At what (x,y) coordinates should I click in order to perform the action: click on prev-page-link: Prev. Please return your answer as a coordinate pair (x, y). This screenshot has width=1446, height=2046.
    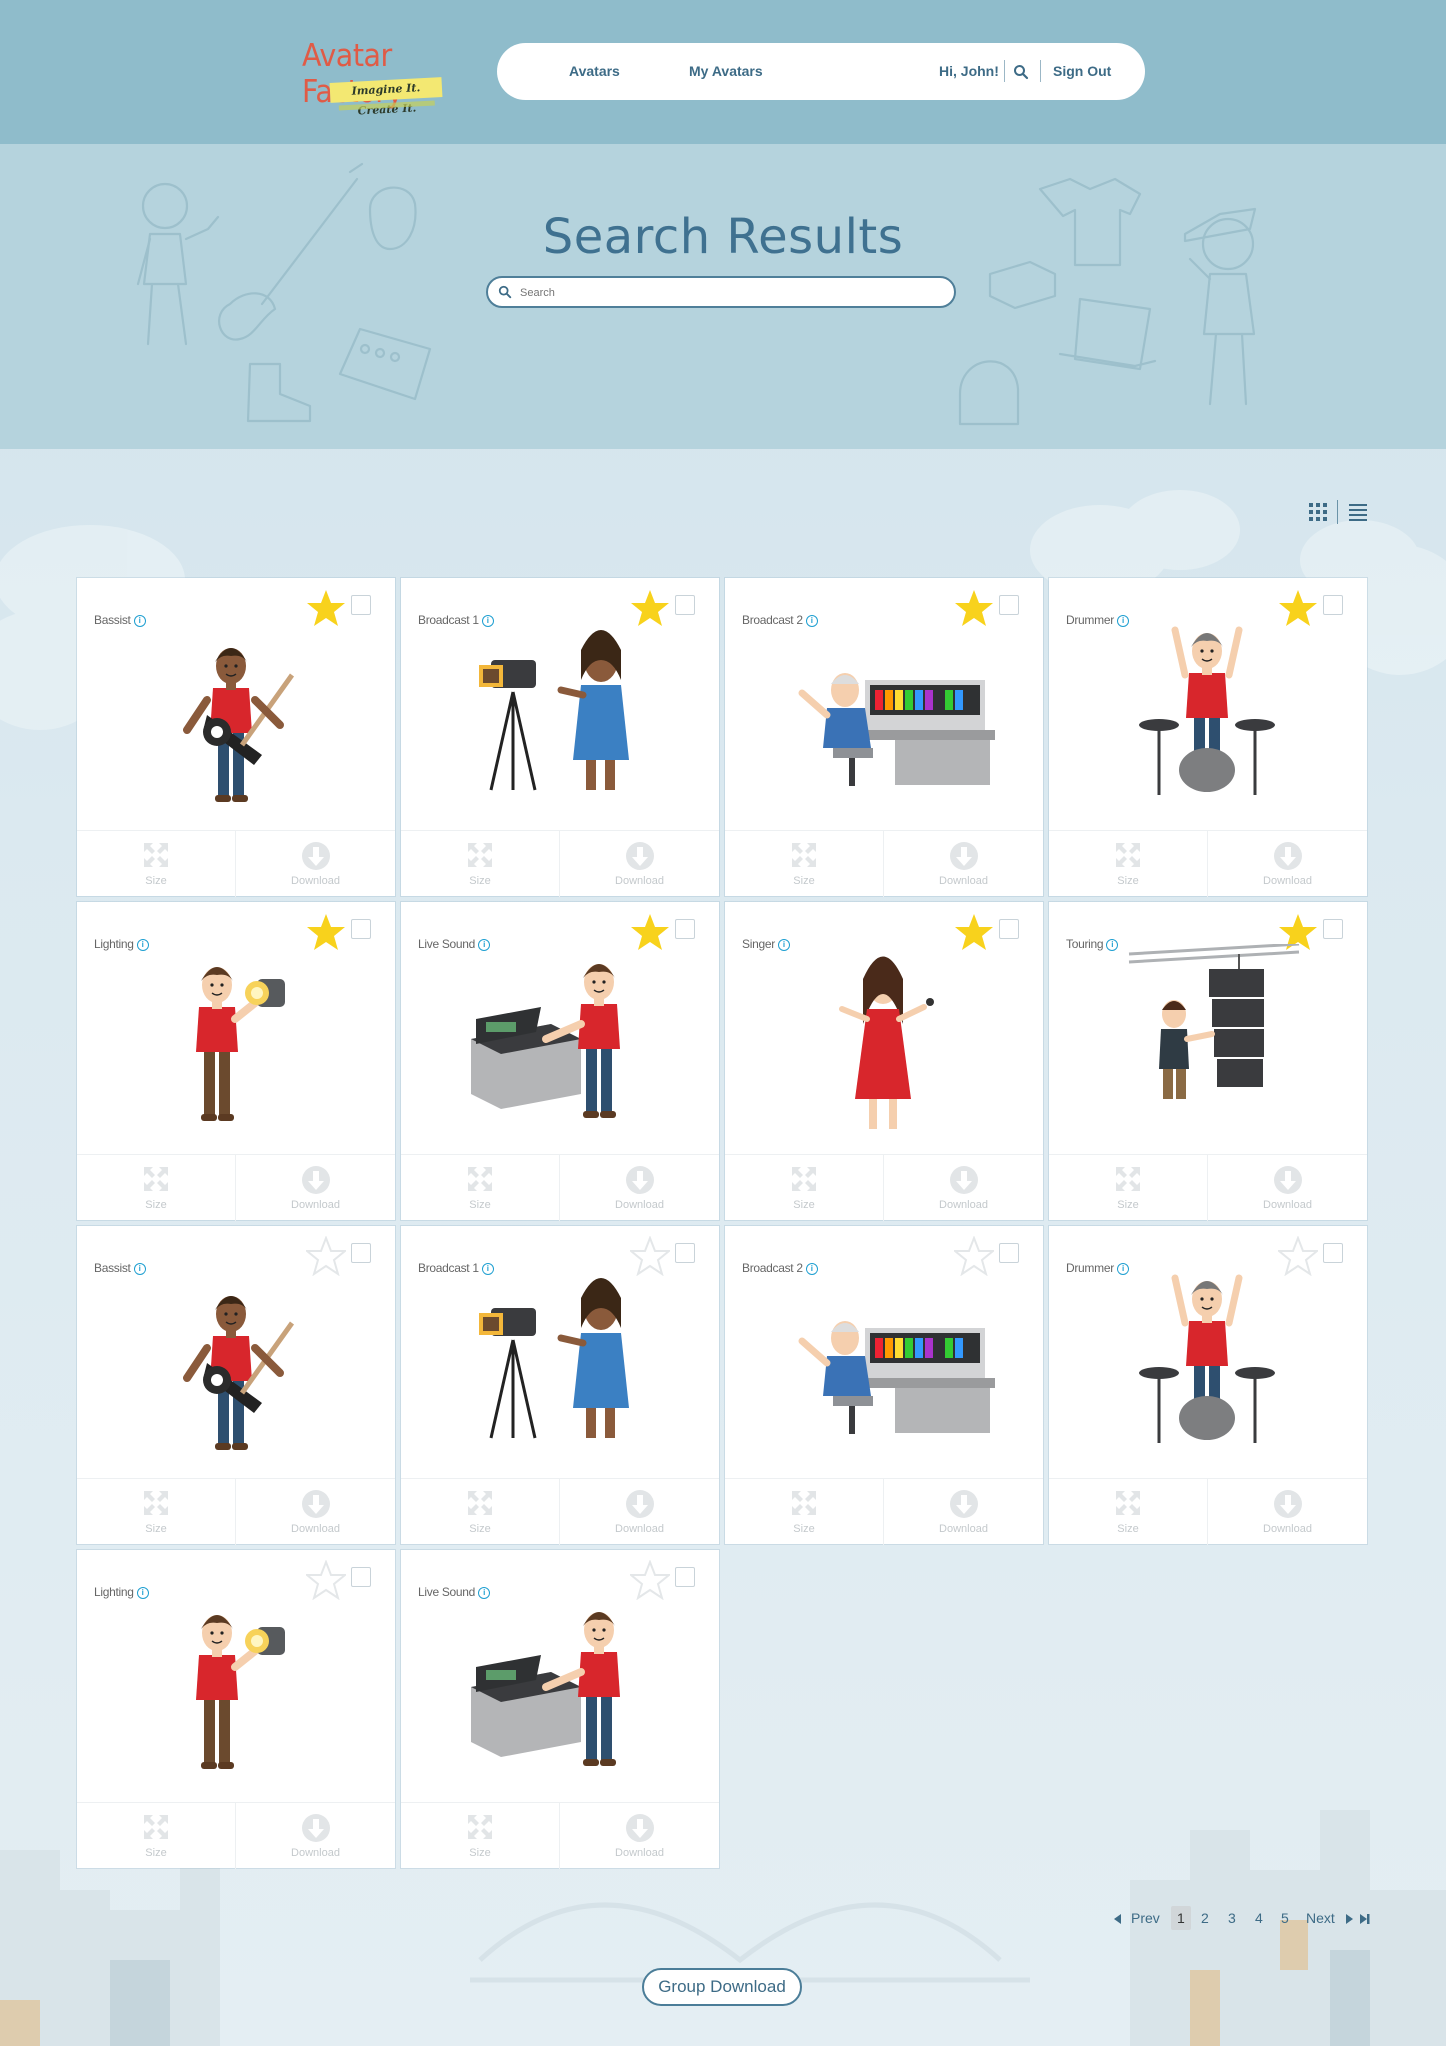
    Looking at the image, I should click on (1145, 1918).